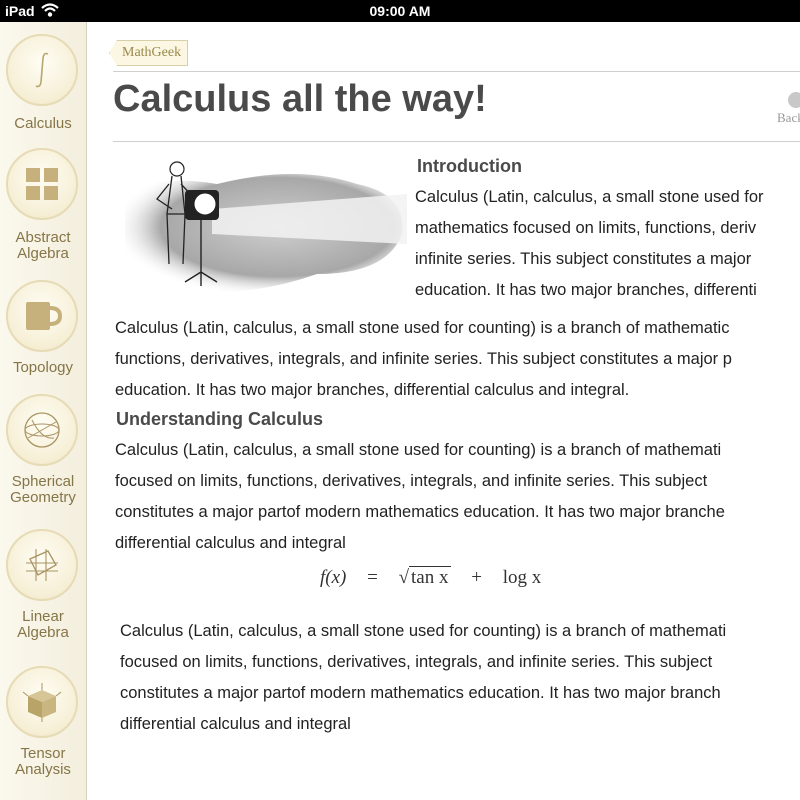 The image size is (800, 800). I want to click on formula-sqrt-arg: tan x, so click(430, 577).